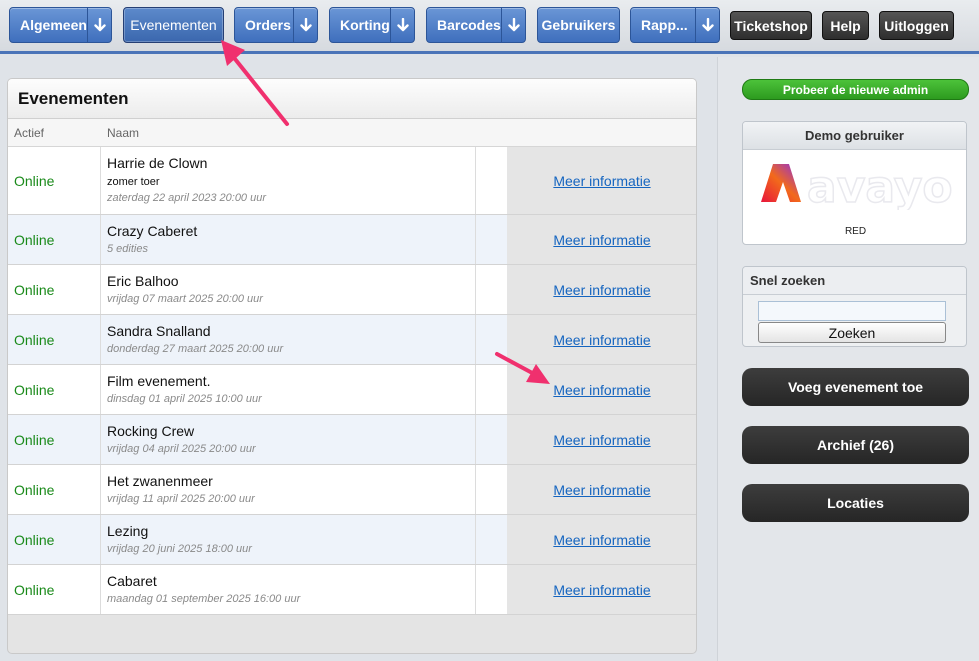 This screenshot has width=979, height=661. What do you see at coordinates (855, 445) in the screenshot?
I see `archive-button: Archief (26)` at bounding box center [855, 445].